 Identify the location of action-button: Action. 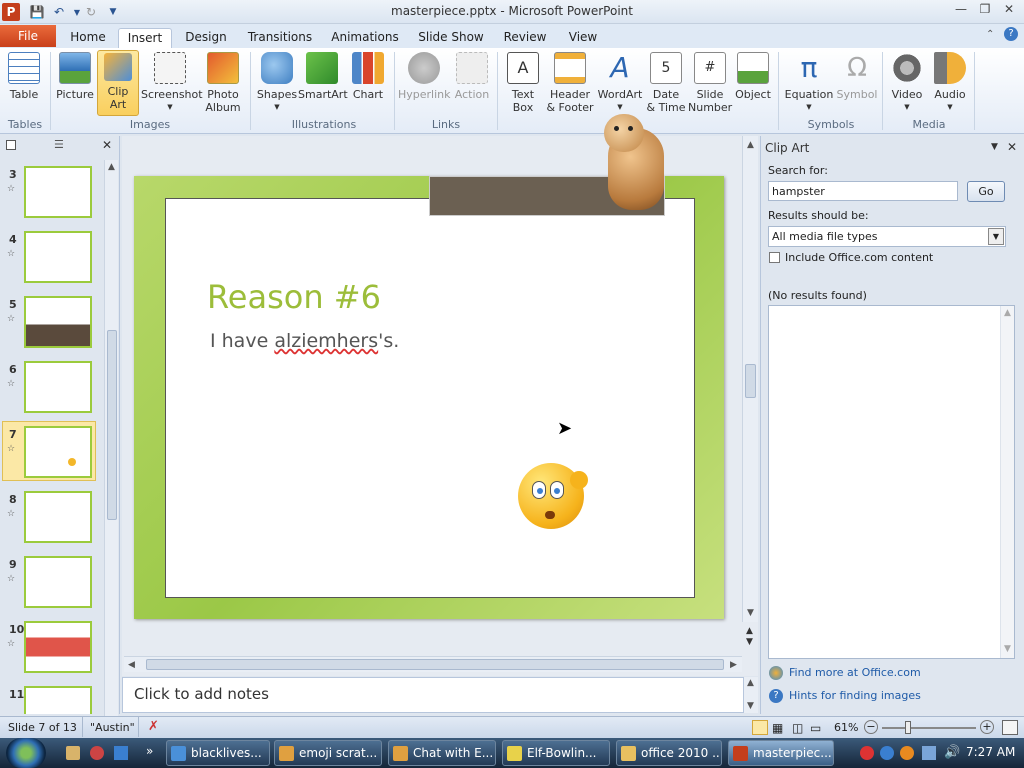
(472, 75).